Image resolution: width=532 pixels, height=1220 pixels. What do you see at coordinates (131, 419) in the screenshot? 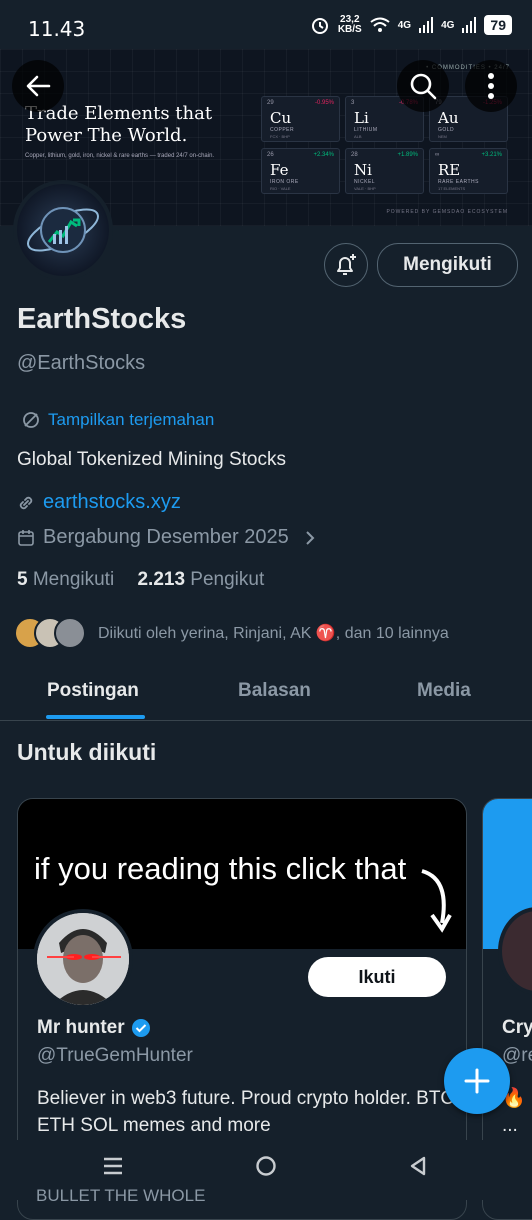
I see `translate-label: Tampilkan terjemahan` at bounding box center [131, 419].